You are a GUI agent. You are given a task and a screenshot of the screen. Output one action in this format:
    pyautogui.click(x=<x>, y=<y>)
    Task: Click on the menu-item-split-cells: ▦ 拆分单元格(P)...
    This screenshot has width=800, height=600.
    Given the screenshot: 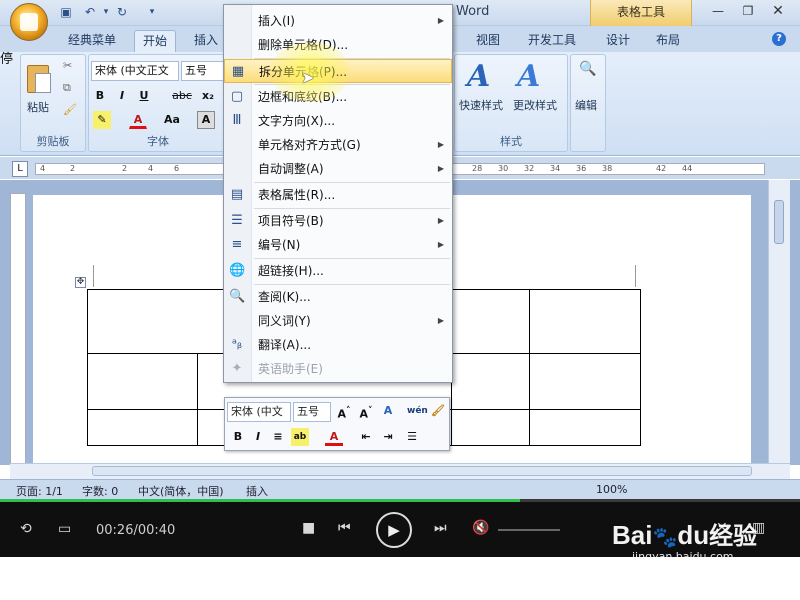 What is the action you would take?
    pyautogui.click(x=338, y=71)
    